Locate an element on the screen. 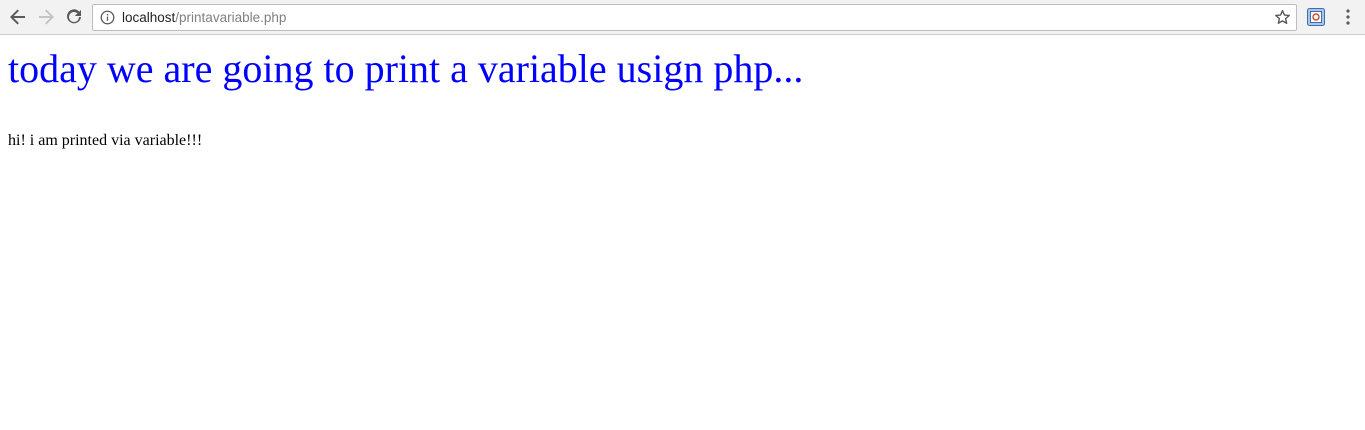 The width and height of the screenshot is (1365, 430). reload-button is located at coordinates (74, 17).